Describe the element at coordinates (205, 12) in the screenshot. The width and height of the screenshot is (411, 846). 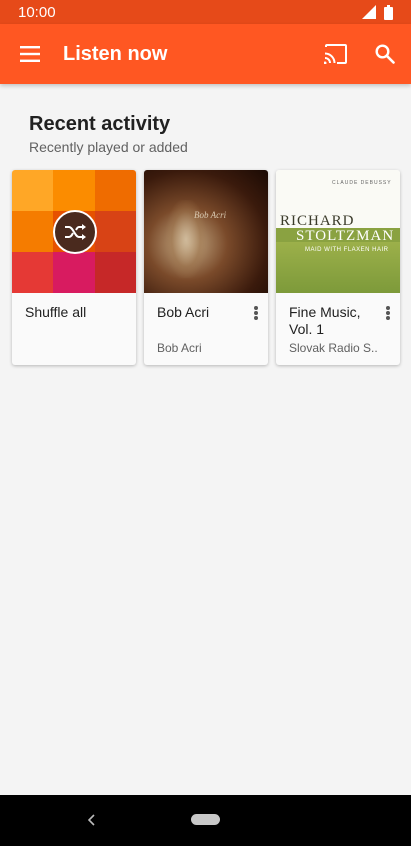
I see `status-bar: 10:00` at that location.